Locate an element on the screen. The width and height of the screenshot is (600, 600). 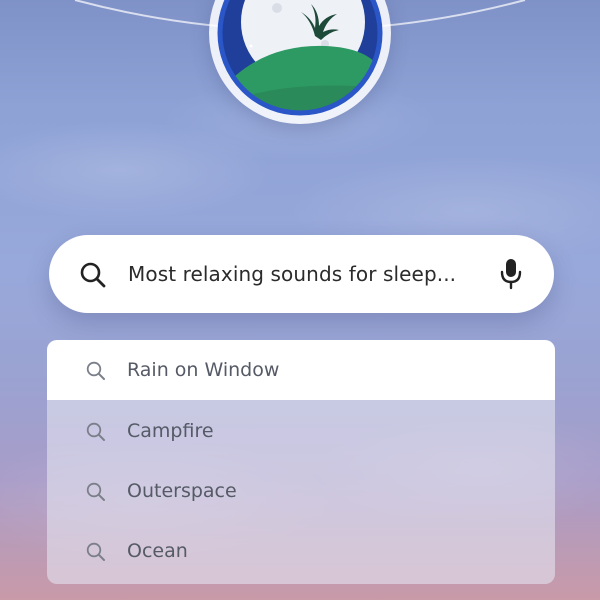
suggestion-label: Campfire is located at coordinates (170, 431).